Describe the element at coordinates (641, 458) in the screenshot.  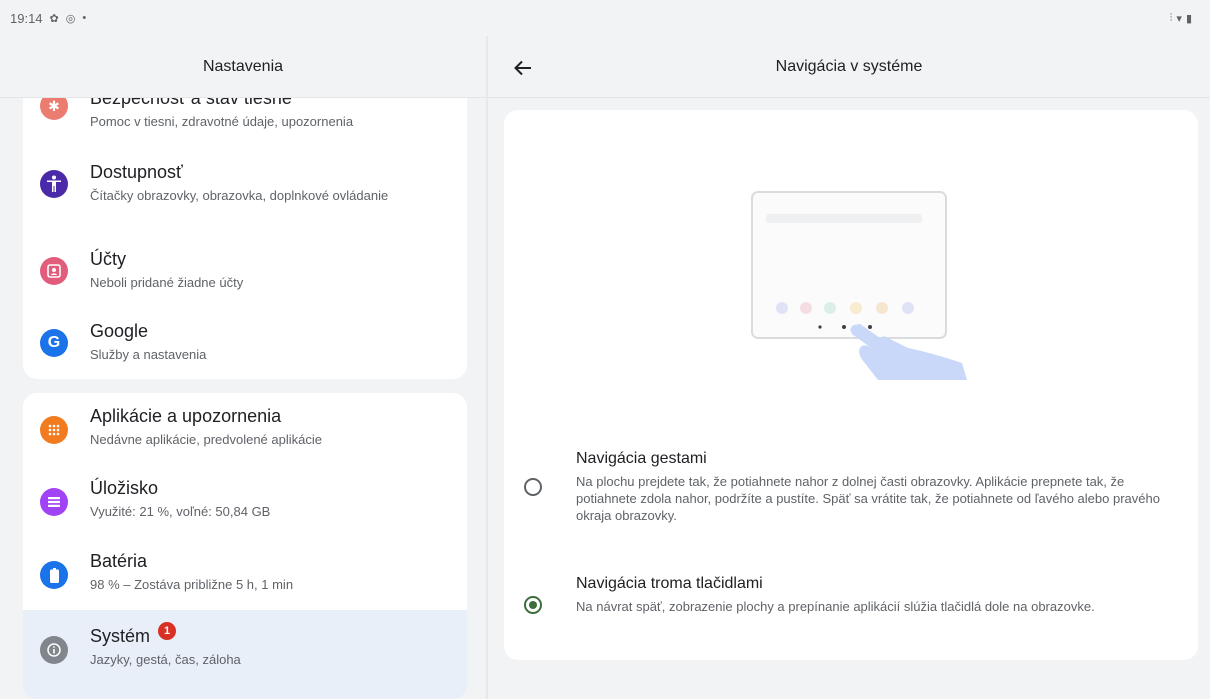
I see `option-title: Navigácia gestami` at that location.